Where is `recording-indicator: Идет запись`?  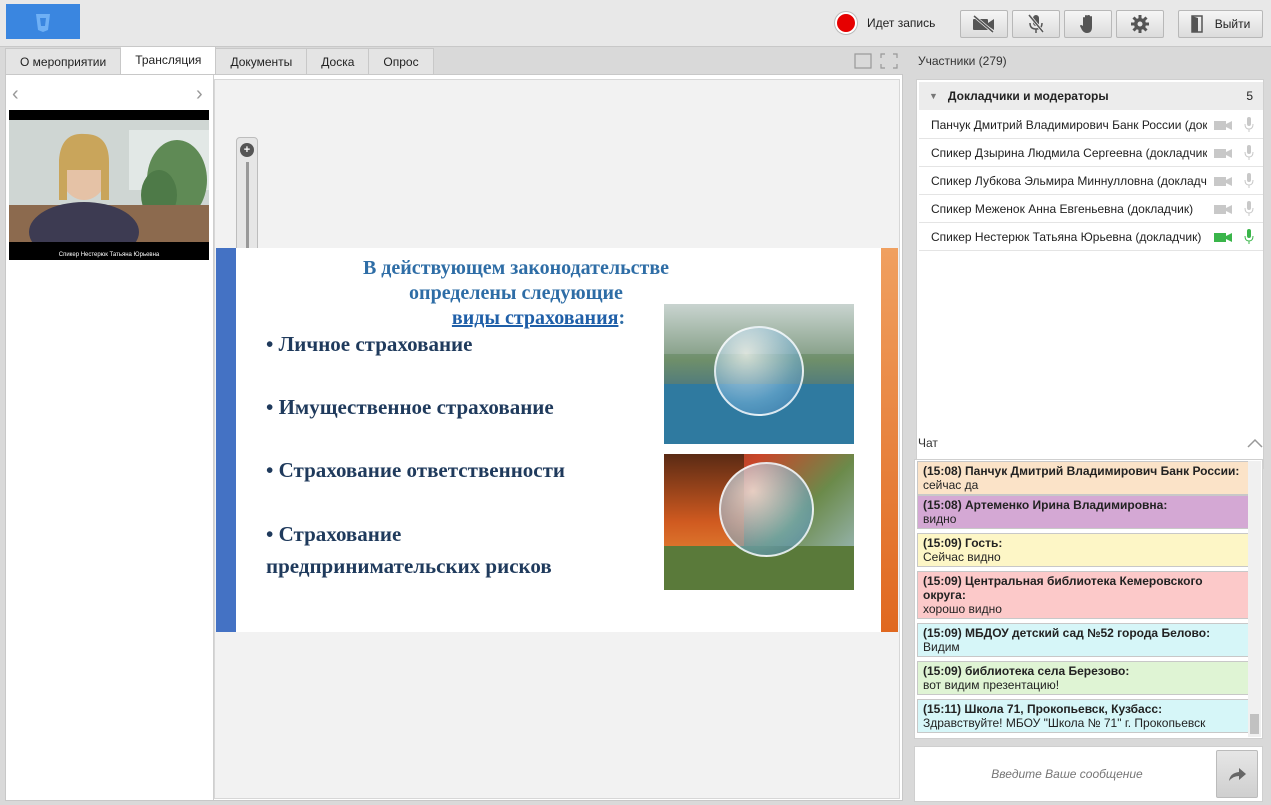
recording-indicator: Идет запись is located at coordinates (885, 23).